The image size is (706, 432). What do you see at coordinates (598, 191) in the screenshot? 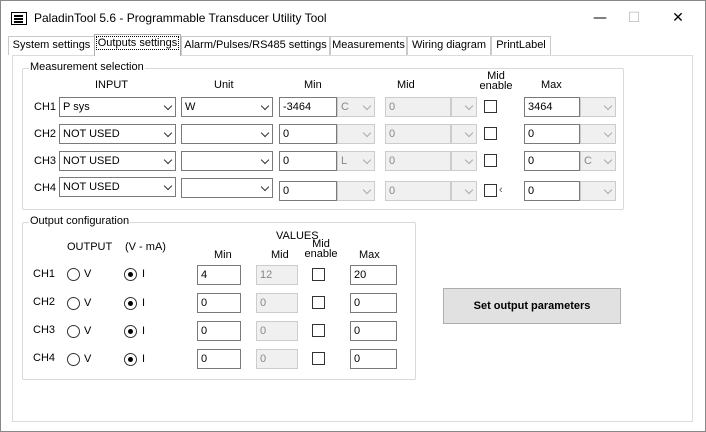
I see `ch4-max-unit-select` at bounding box center [598, 191].